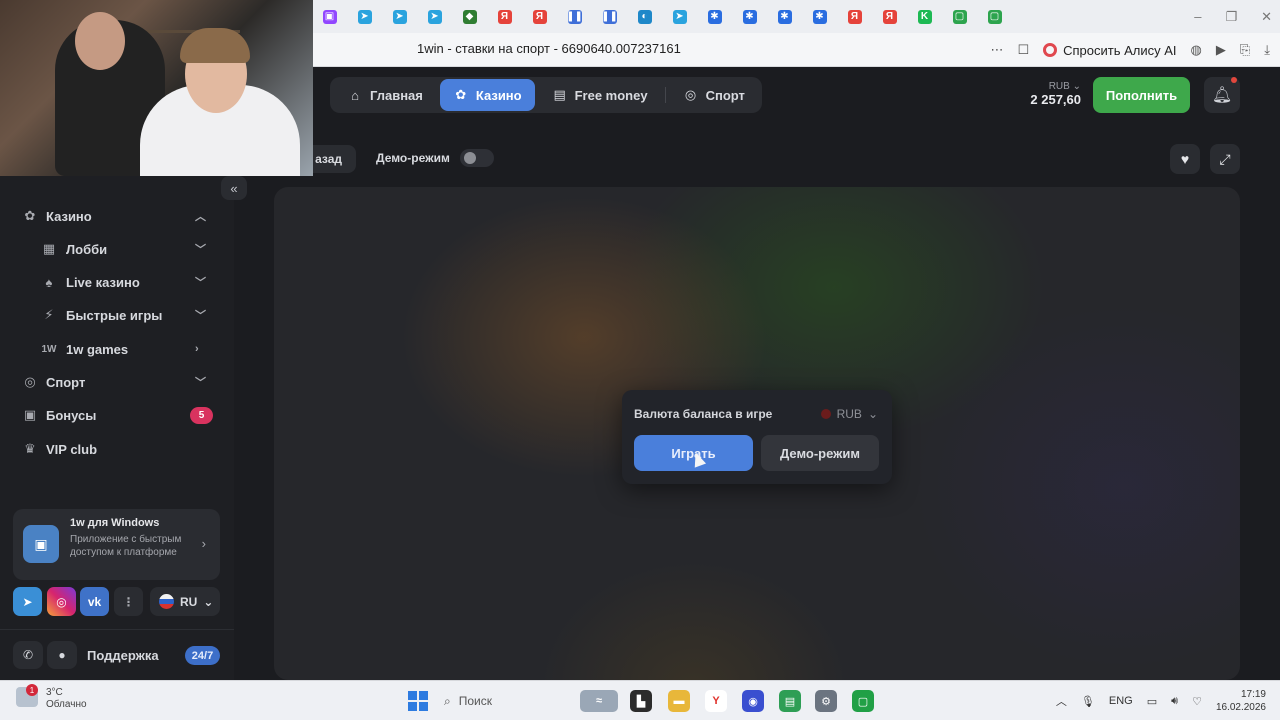 The width and height of the screenshot is (1280, 720). What do you see at coordinates (498, 95) in the screenshot?
I see `nav-casino-label: Казино` at bounding box center [498, 95].